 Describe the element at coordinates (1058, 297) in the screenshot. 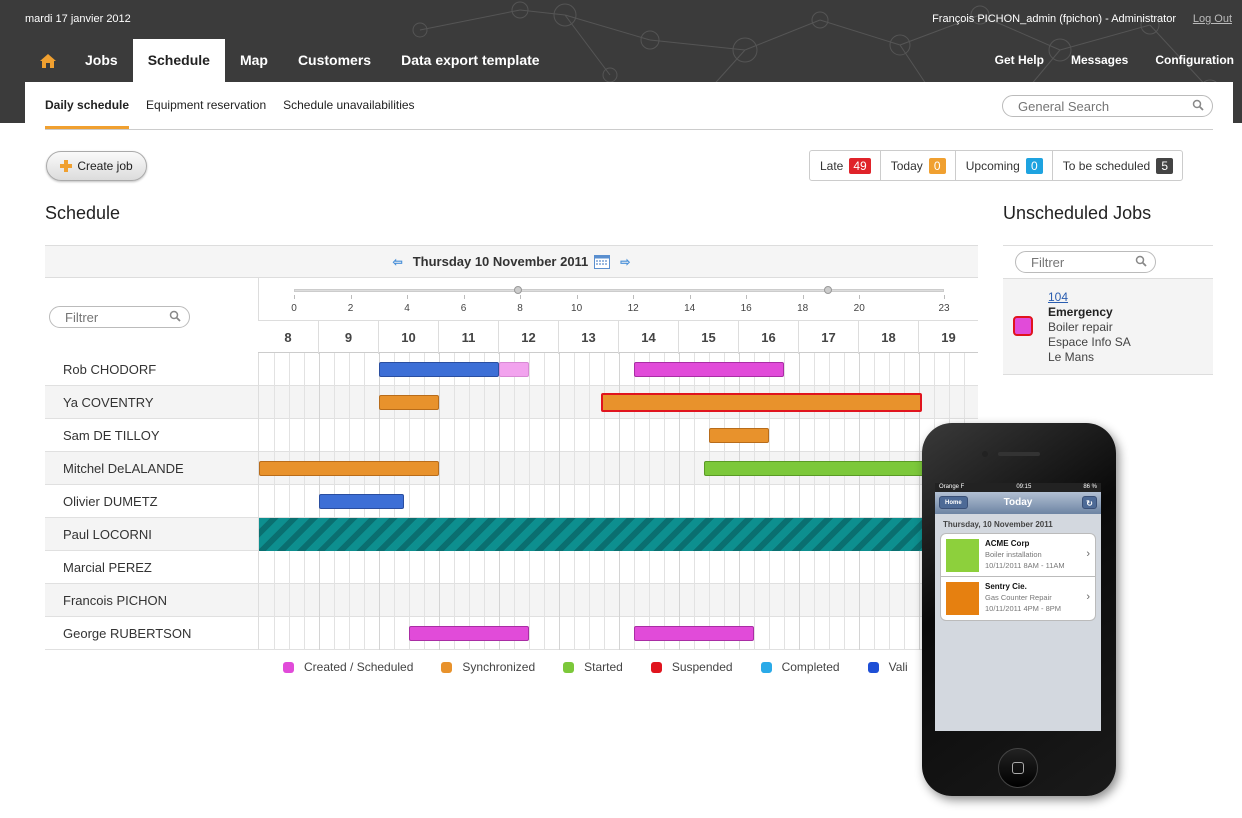

I see `job-id-link: 104` at that location.